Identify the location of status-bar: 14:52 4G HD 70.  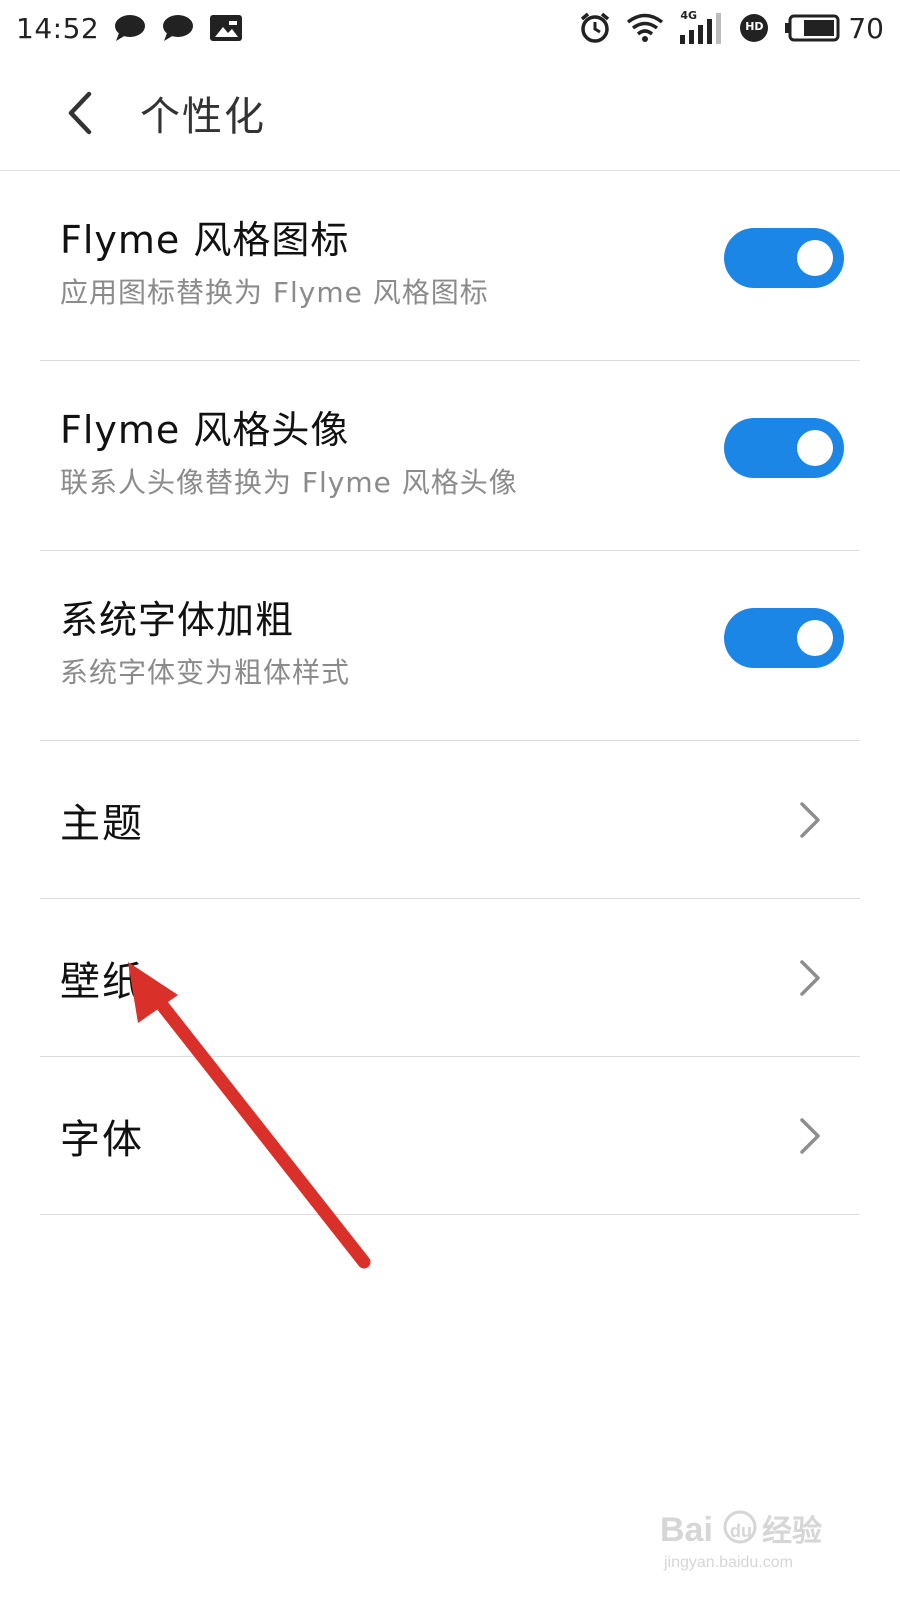
(450, 28).